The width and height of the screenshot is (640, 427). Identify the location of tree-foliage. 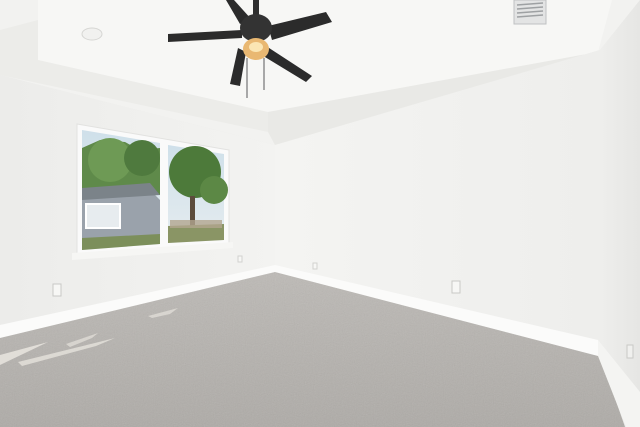
(142, 158).